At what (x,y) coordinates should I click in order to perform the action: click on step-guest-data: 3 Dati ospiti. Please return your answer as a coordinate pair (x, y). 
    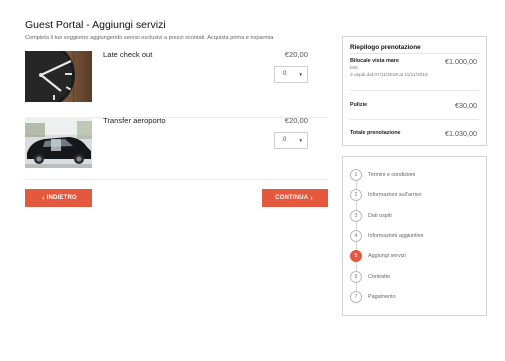
    Looking at the image, I should click on (371, 216).